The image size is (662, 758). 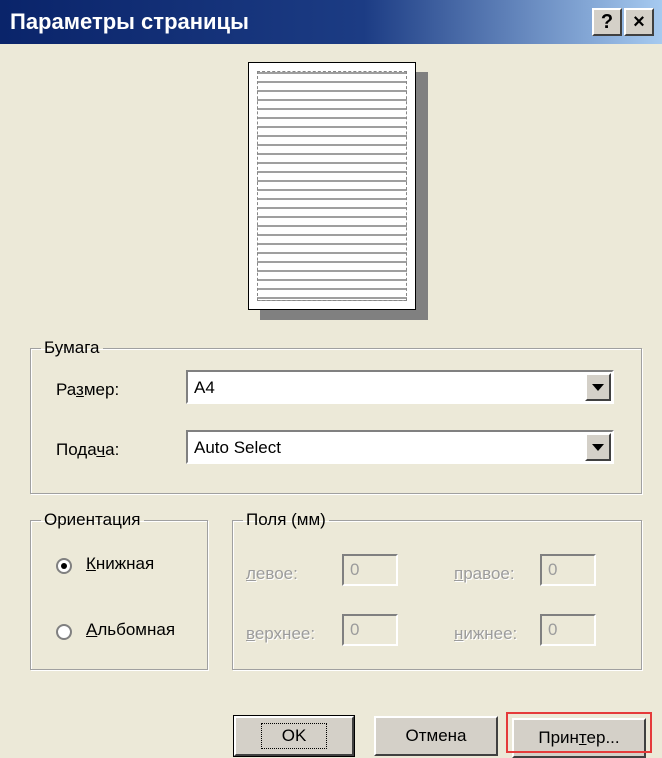 What do you see at coordinates (129, 21) in the screenshot?
I see `window-title: Параметры страницы` at bounding box center [129, 21].